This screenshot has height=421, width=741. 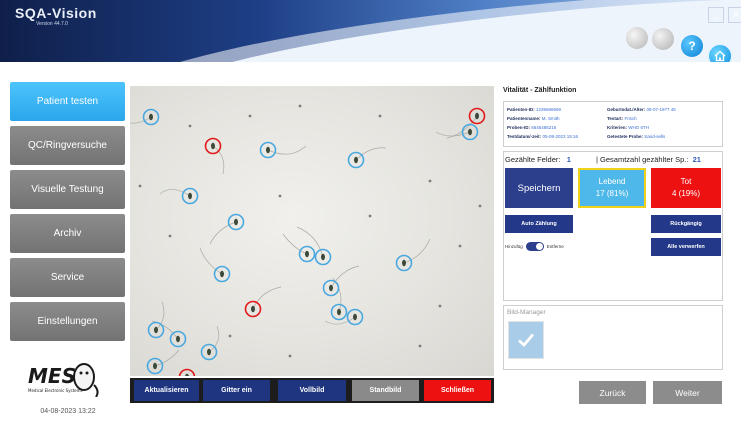 What do you see at coordinates (612, 181) in the screenshot?
I see `alive-label: Lebend` at bounding box center [612, 181].